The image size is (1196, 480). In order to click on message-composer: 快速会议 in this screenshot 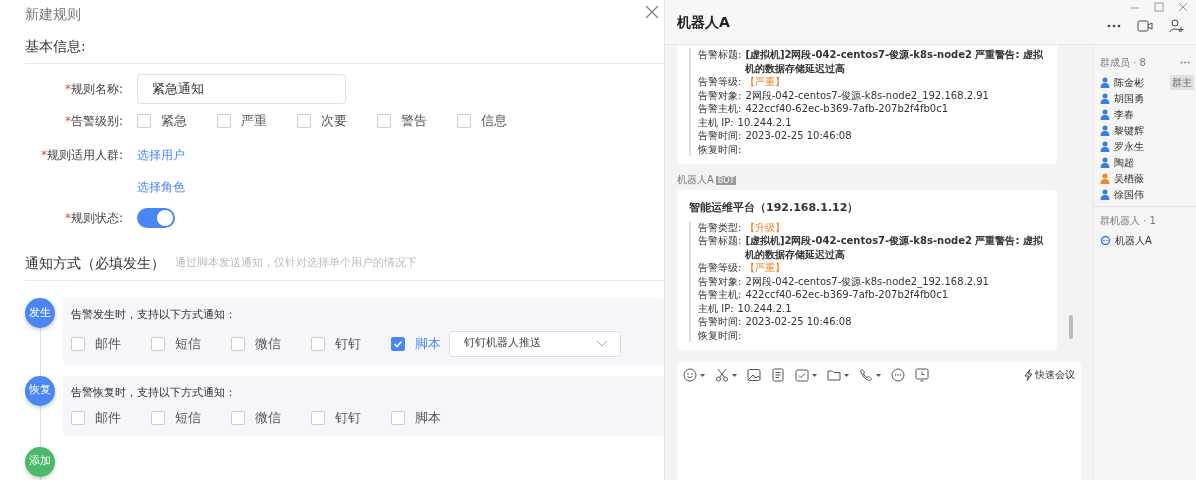, I will do `click(879, 421)`.